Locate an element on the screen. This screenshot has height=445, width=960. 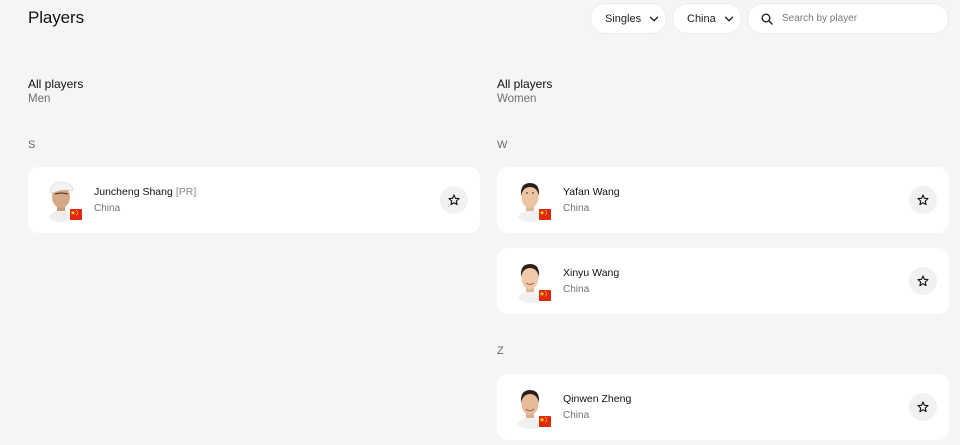
country-filter-label: China is located at coordinates (701, 18).